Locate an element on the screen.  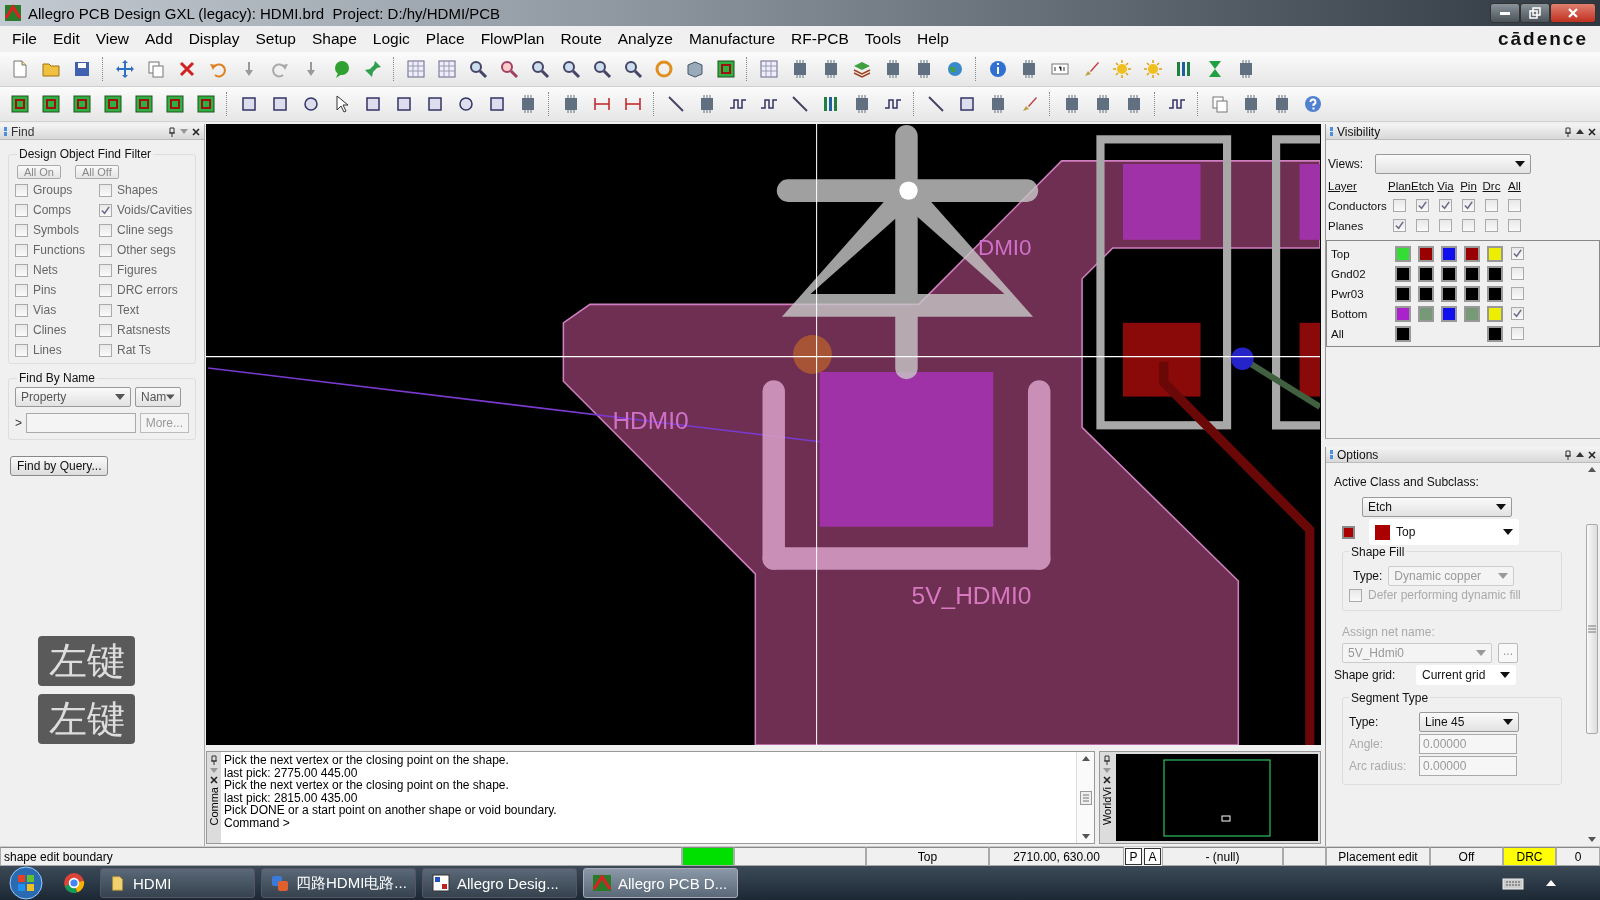
column-link: All is located at coordinates (1514, 186).